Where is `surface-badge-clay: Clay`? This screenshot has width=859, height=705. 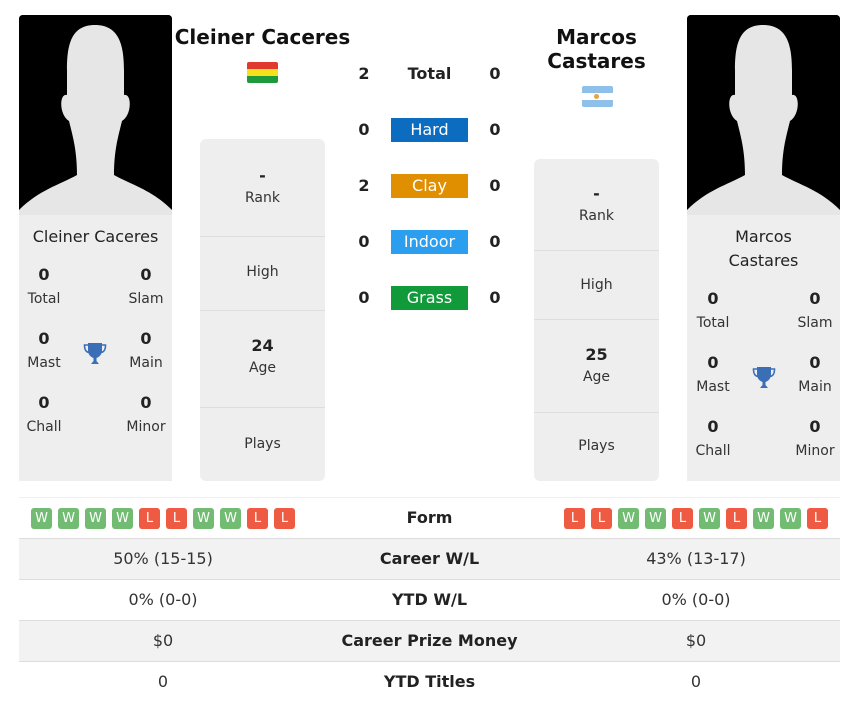
surface-badge-clay: Clay is located at coordinates (429, 186).